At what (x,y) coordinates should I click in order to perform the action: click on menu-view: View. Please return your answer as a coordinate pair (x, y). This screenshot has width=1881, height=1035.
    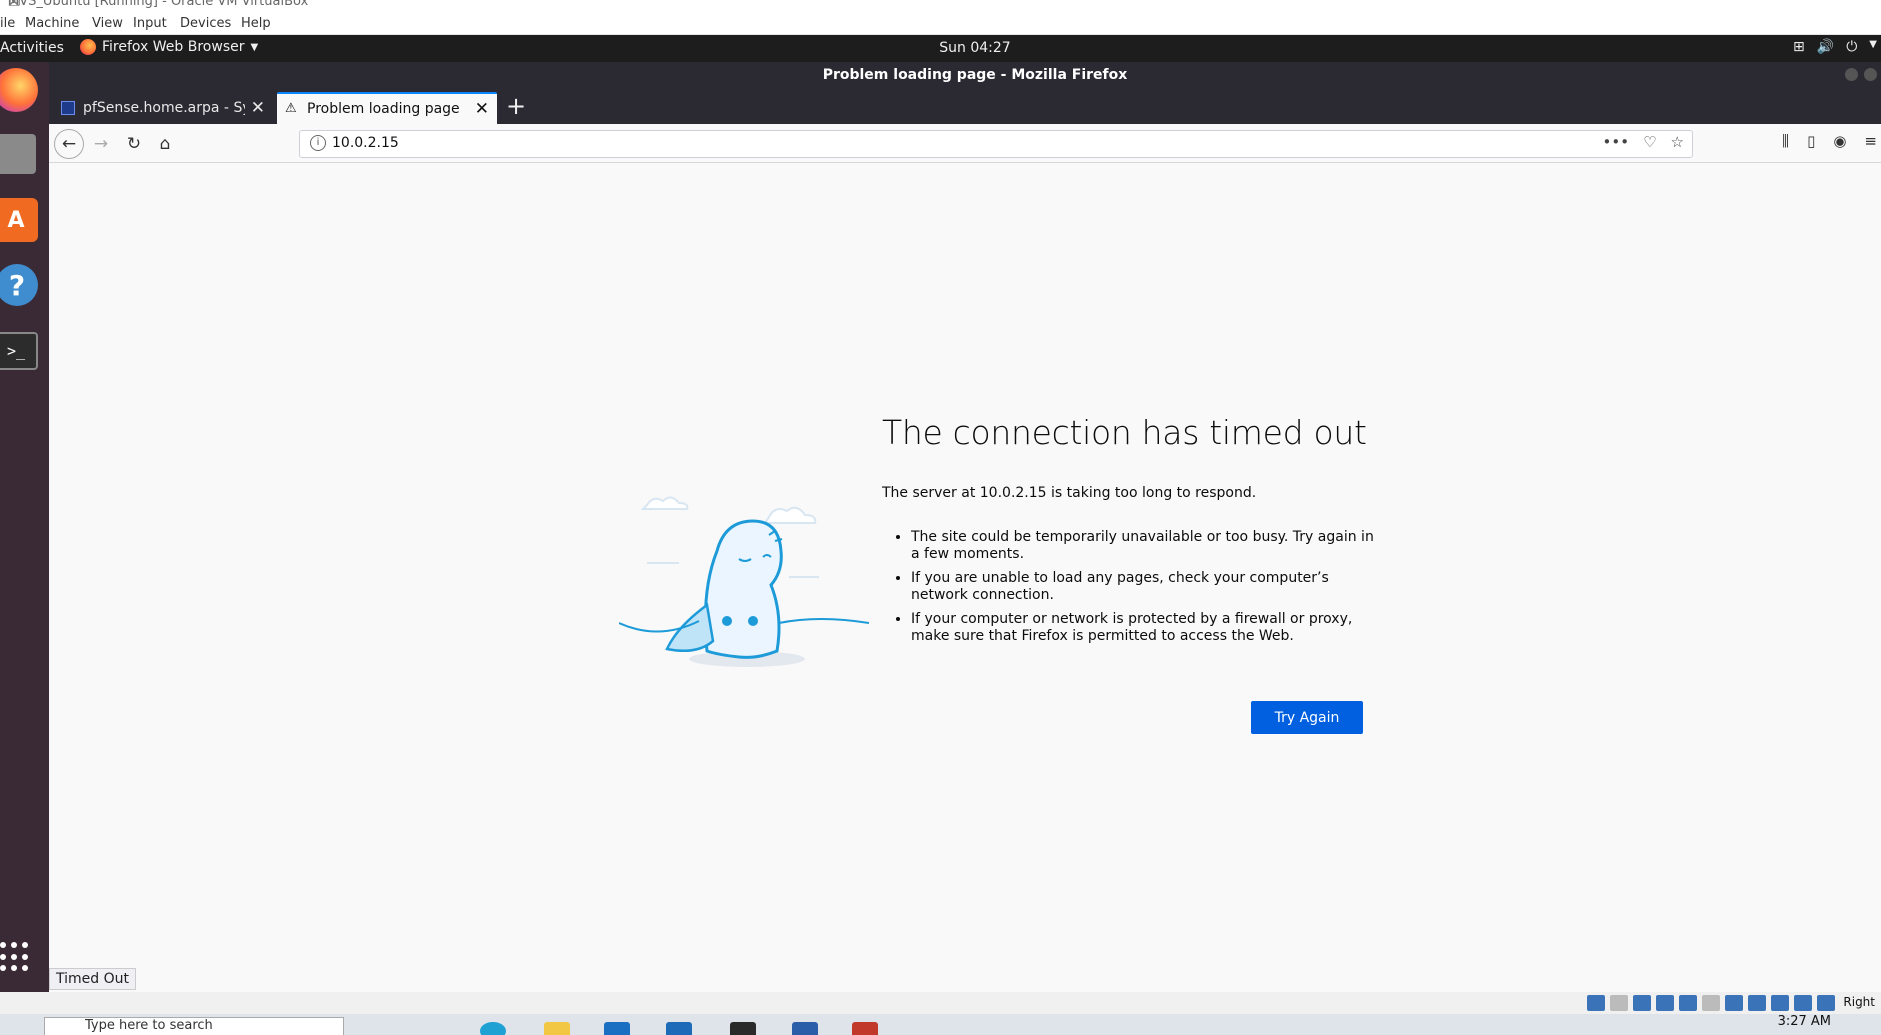
    Looking at the image, I should click on (107, 23).